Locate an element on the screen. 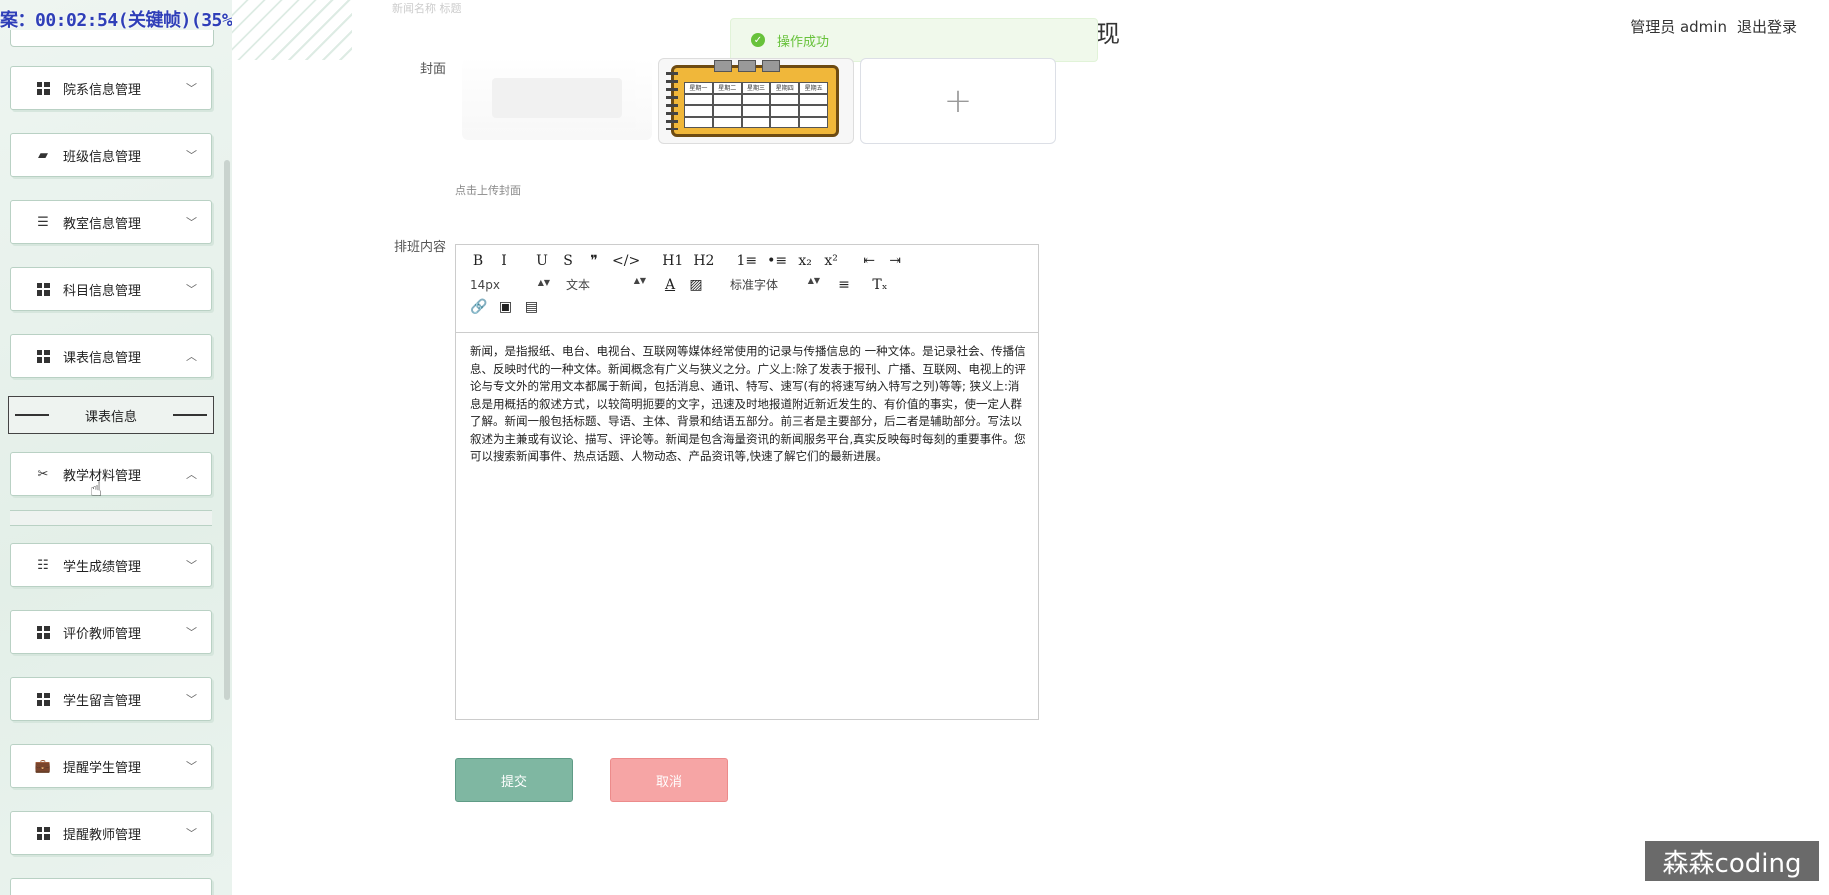 Image resolution: width=1829 pixels, height=895 pixels. sidebar-item-label: 教室信息管理 is located at coordinates (102, 224).